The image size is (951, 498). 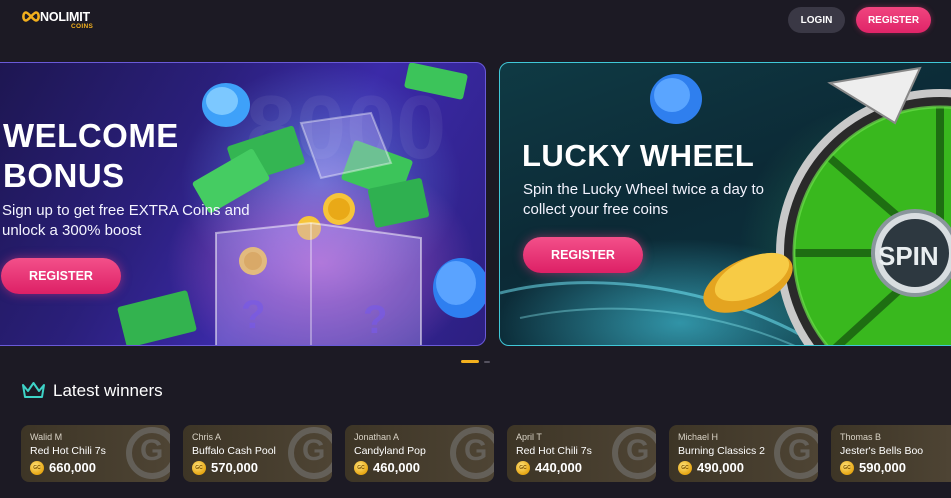 What do you see at coordinates (529, 437) in the screenshot?
I see `winner-name: April T` at bounding box center [529, 437].